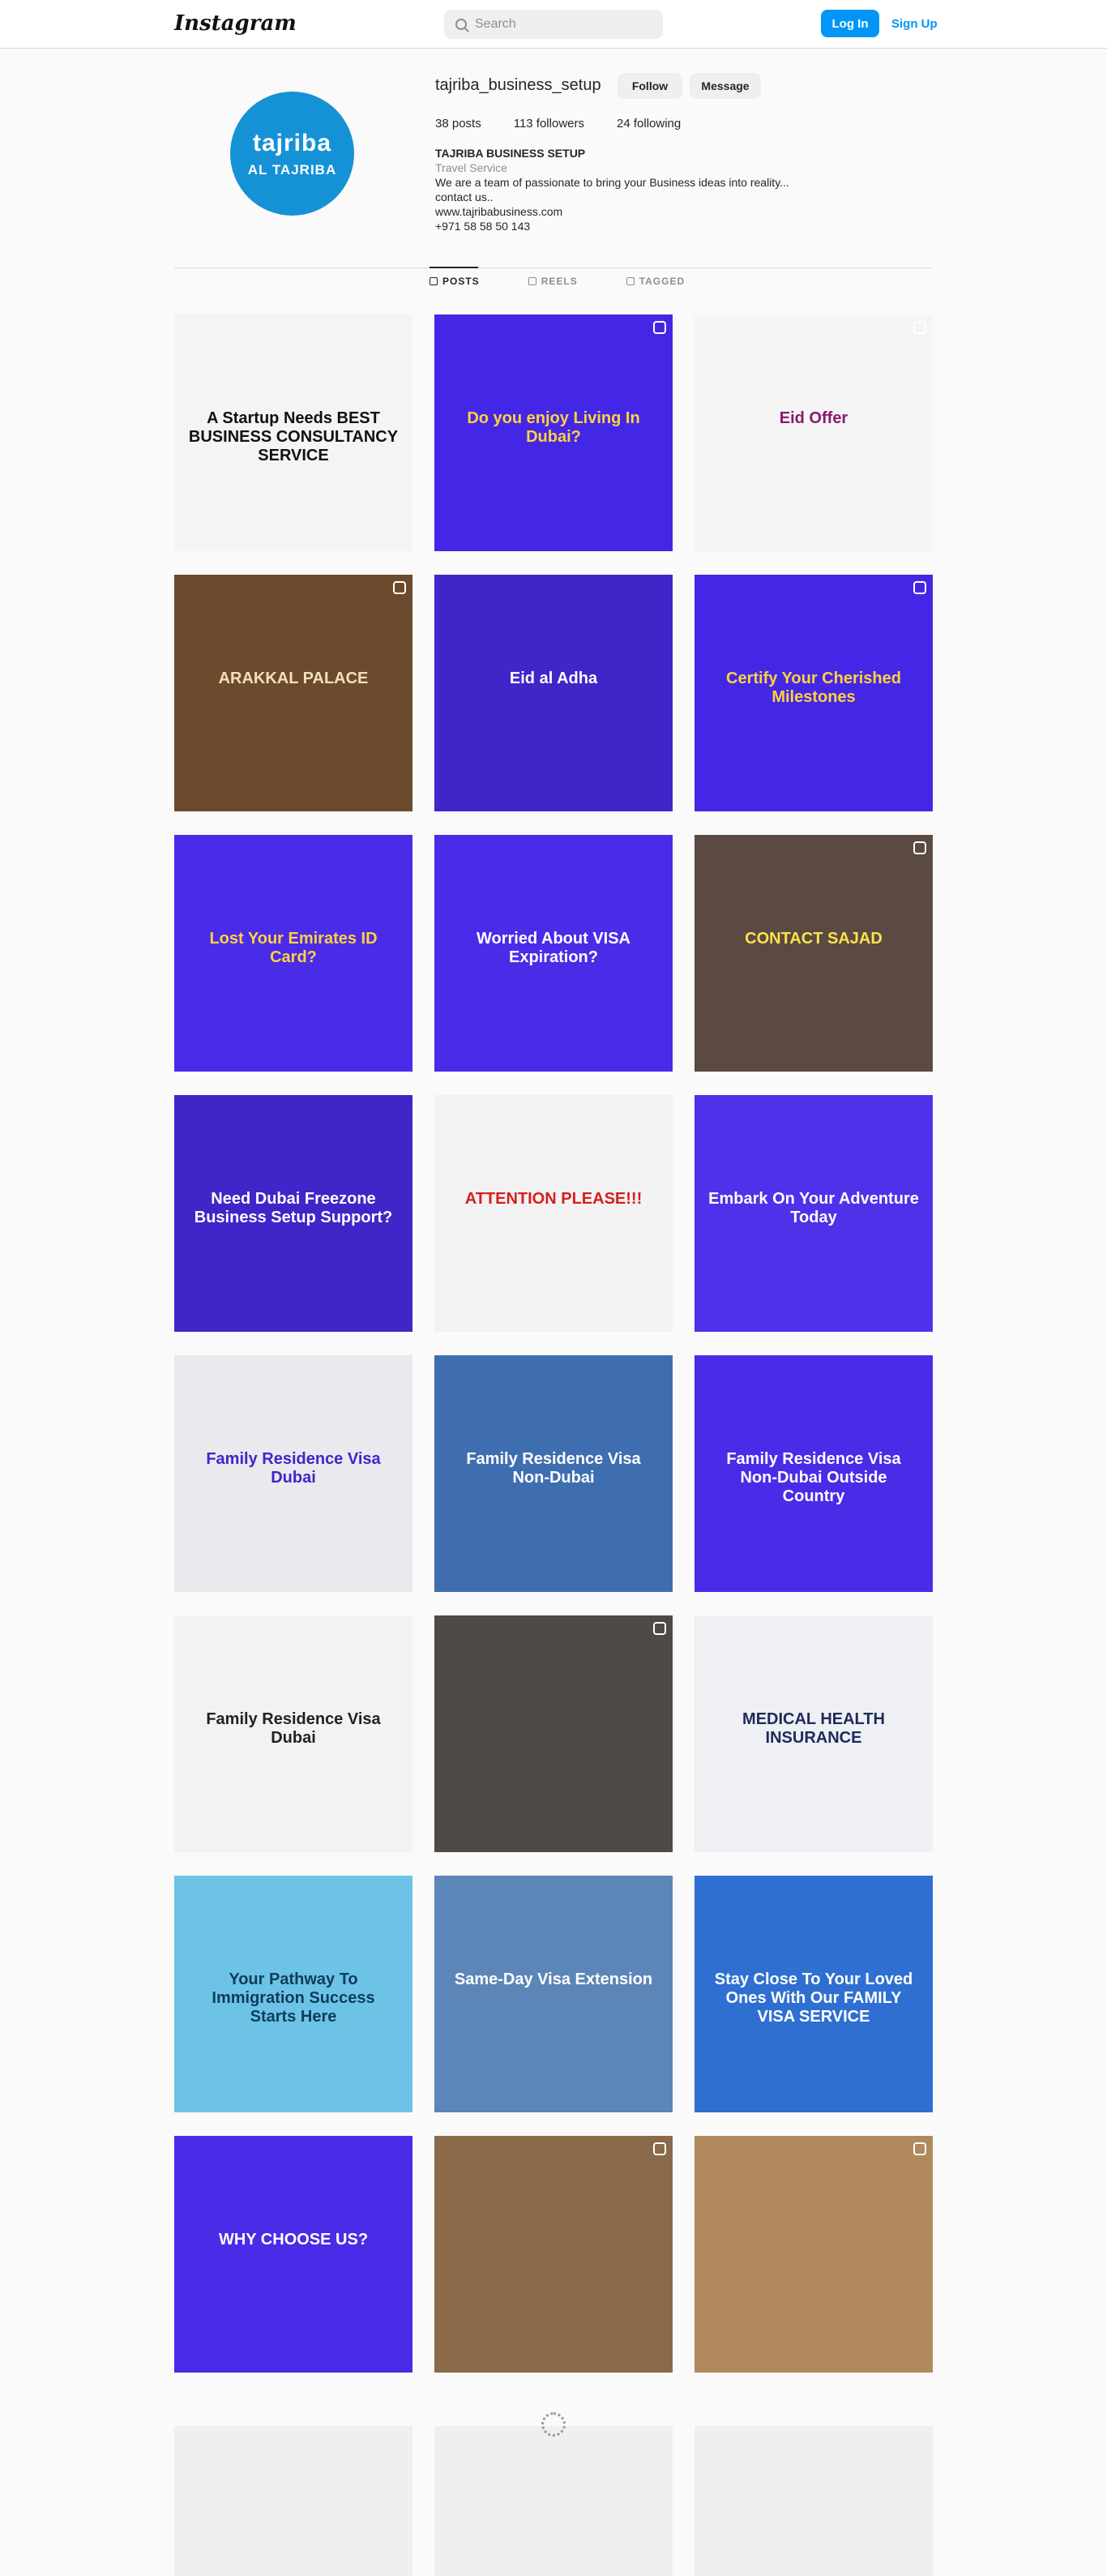  What do you see at coordinates (471, 167) in the screenshot?
I see `profile-category: Travel Service` at bounding box center [471, 167].